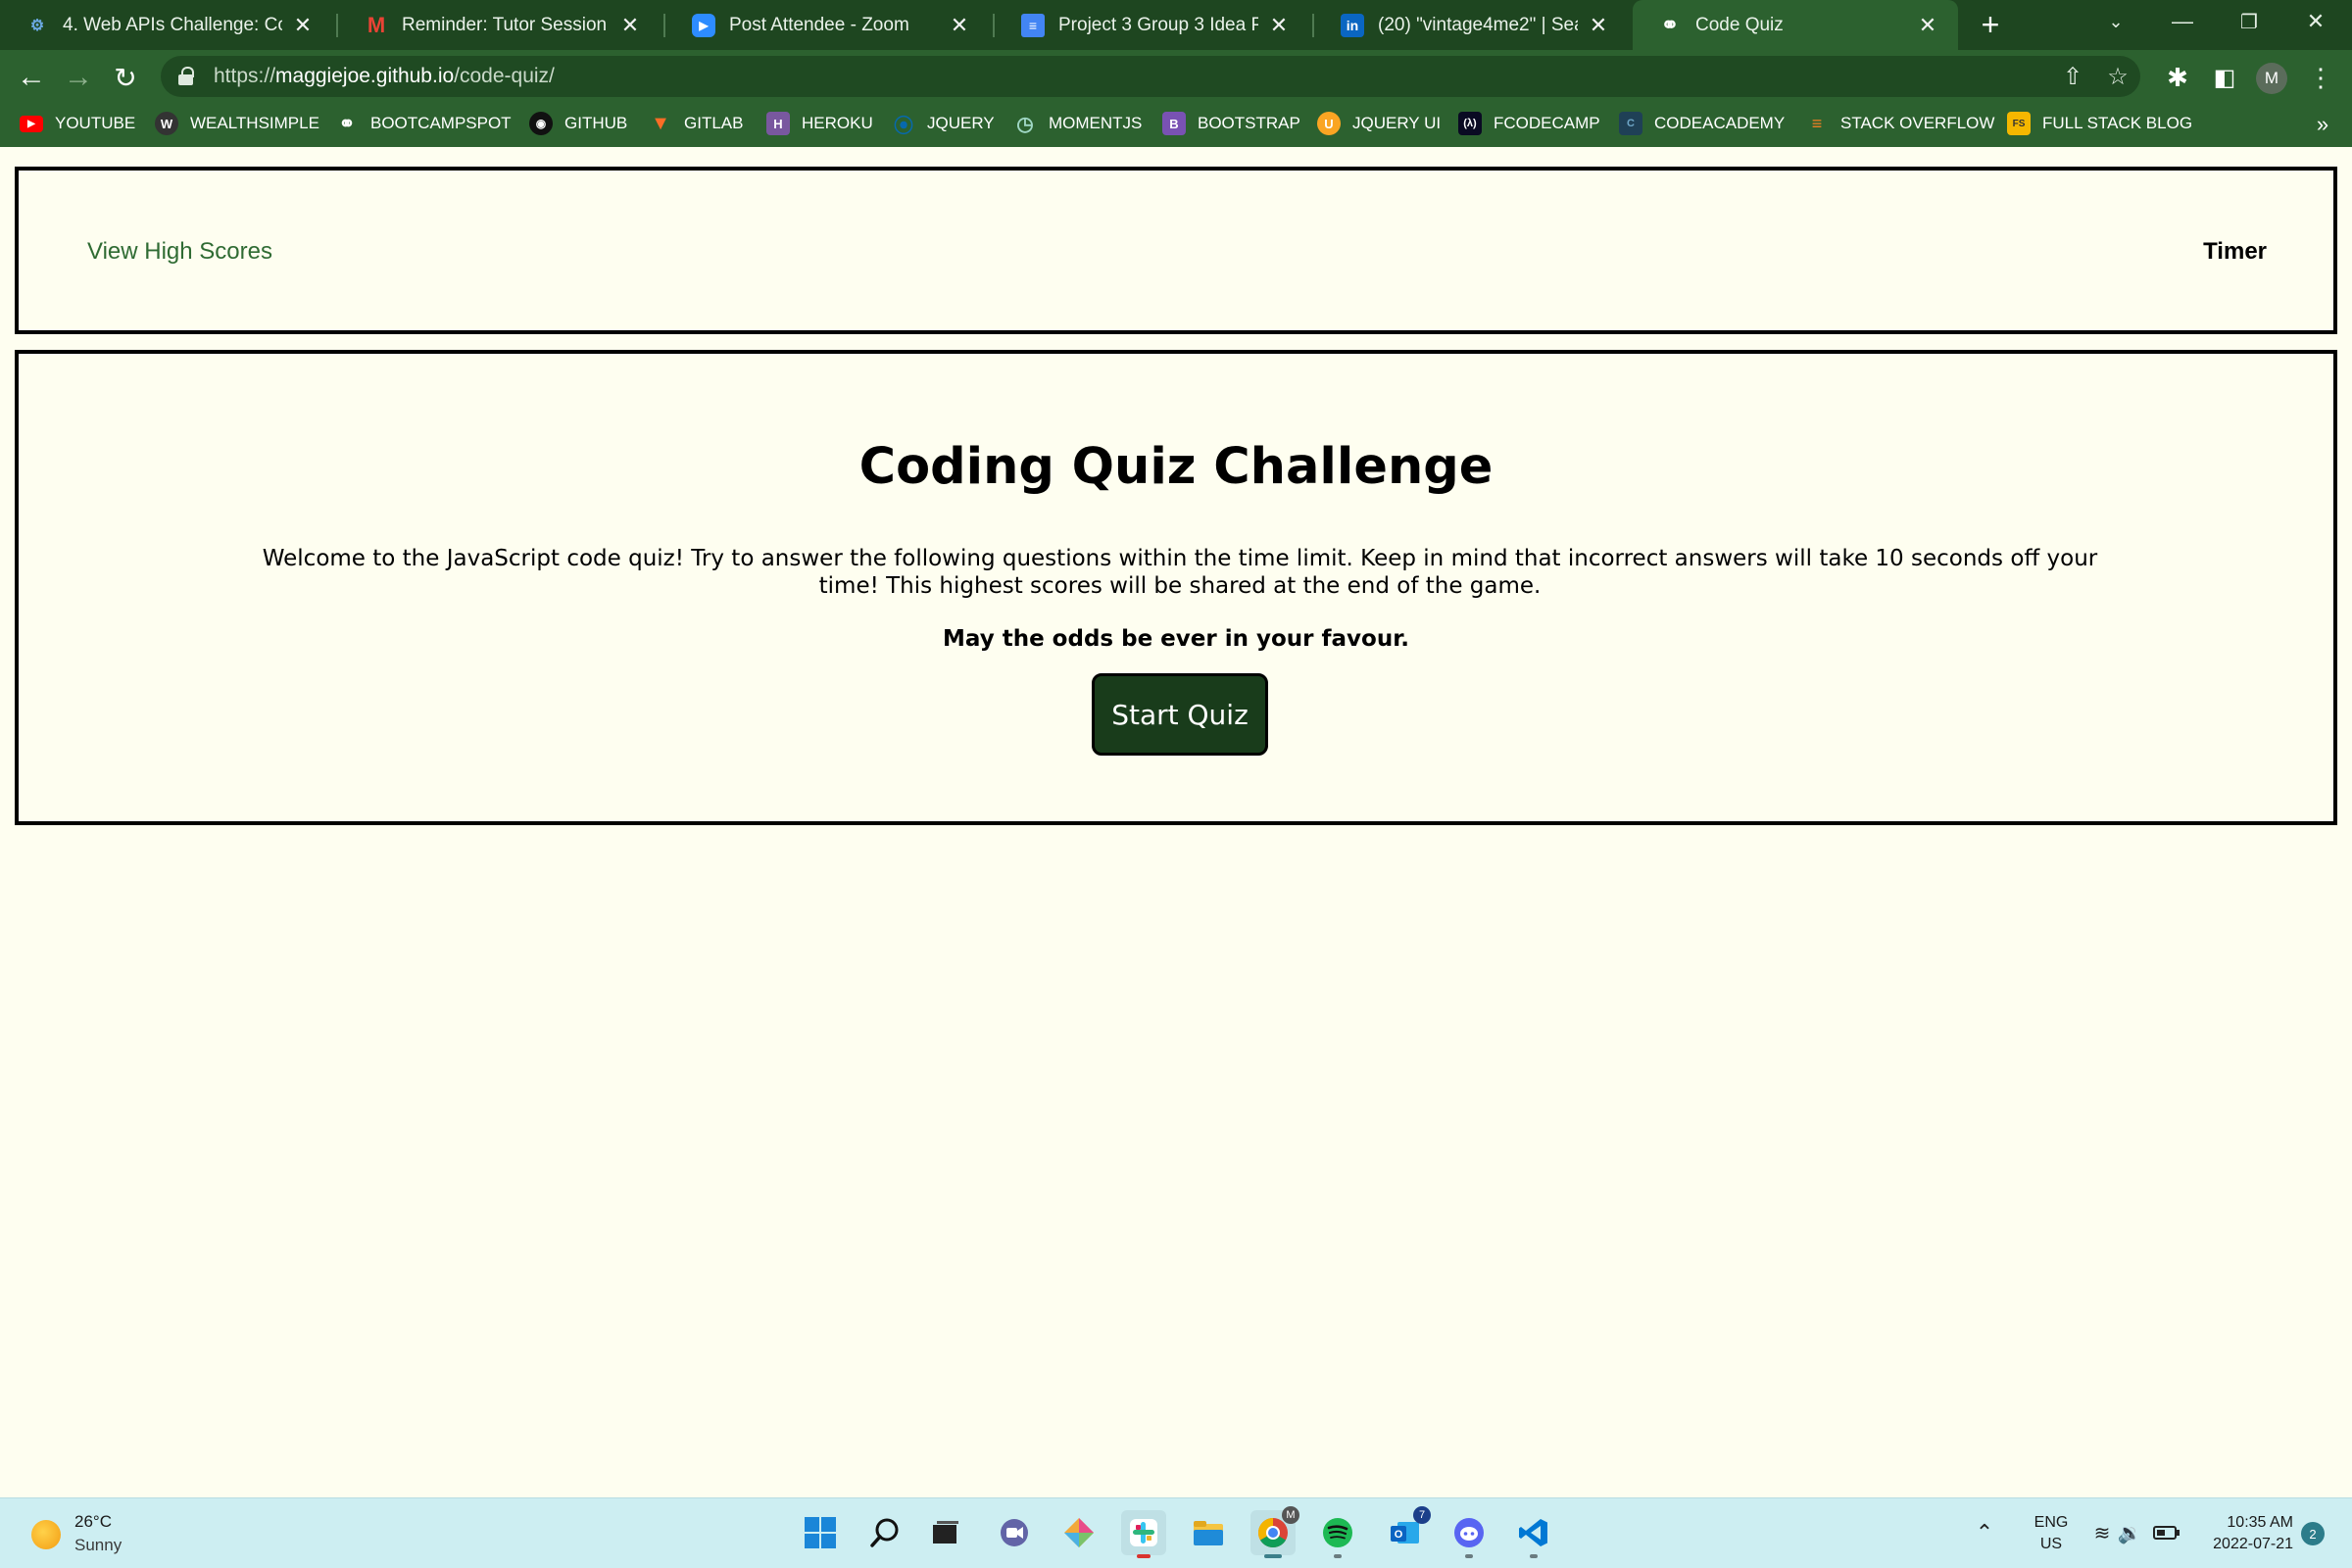 This screenshot has width=2352, height=1568. Describe the element at coordinates (696, 124) in the screenshot. I see `bookmark-gitlab: ▼ GITLAB` at that location.